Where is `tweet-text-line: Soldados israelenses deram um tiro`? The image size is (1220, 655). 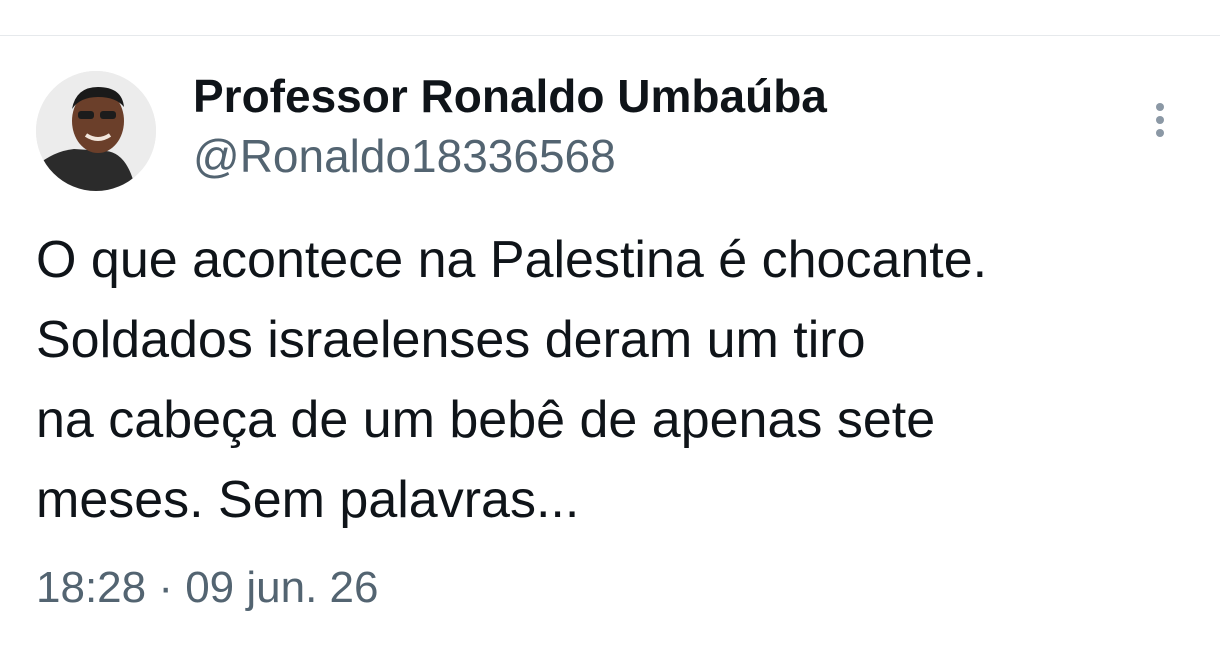
tweet-text-line: Soldados israelenses deram um tiro is located at coordinates (451, 340).